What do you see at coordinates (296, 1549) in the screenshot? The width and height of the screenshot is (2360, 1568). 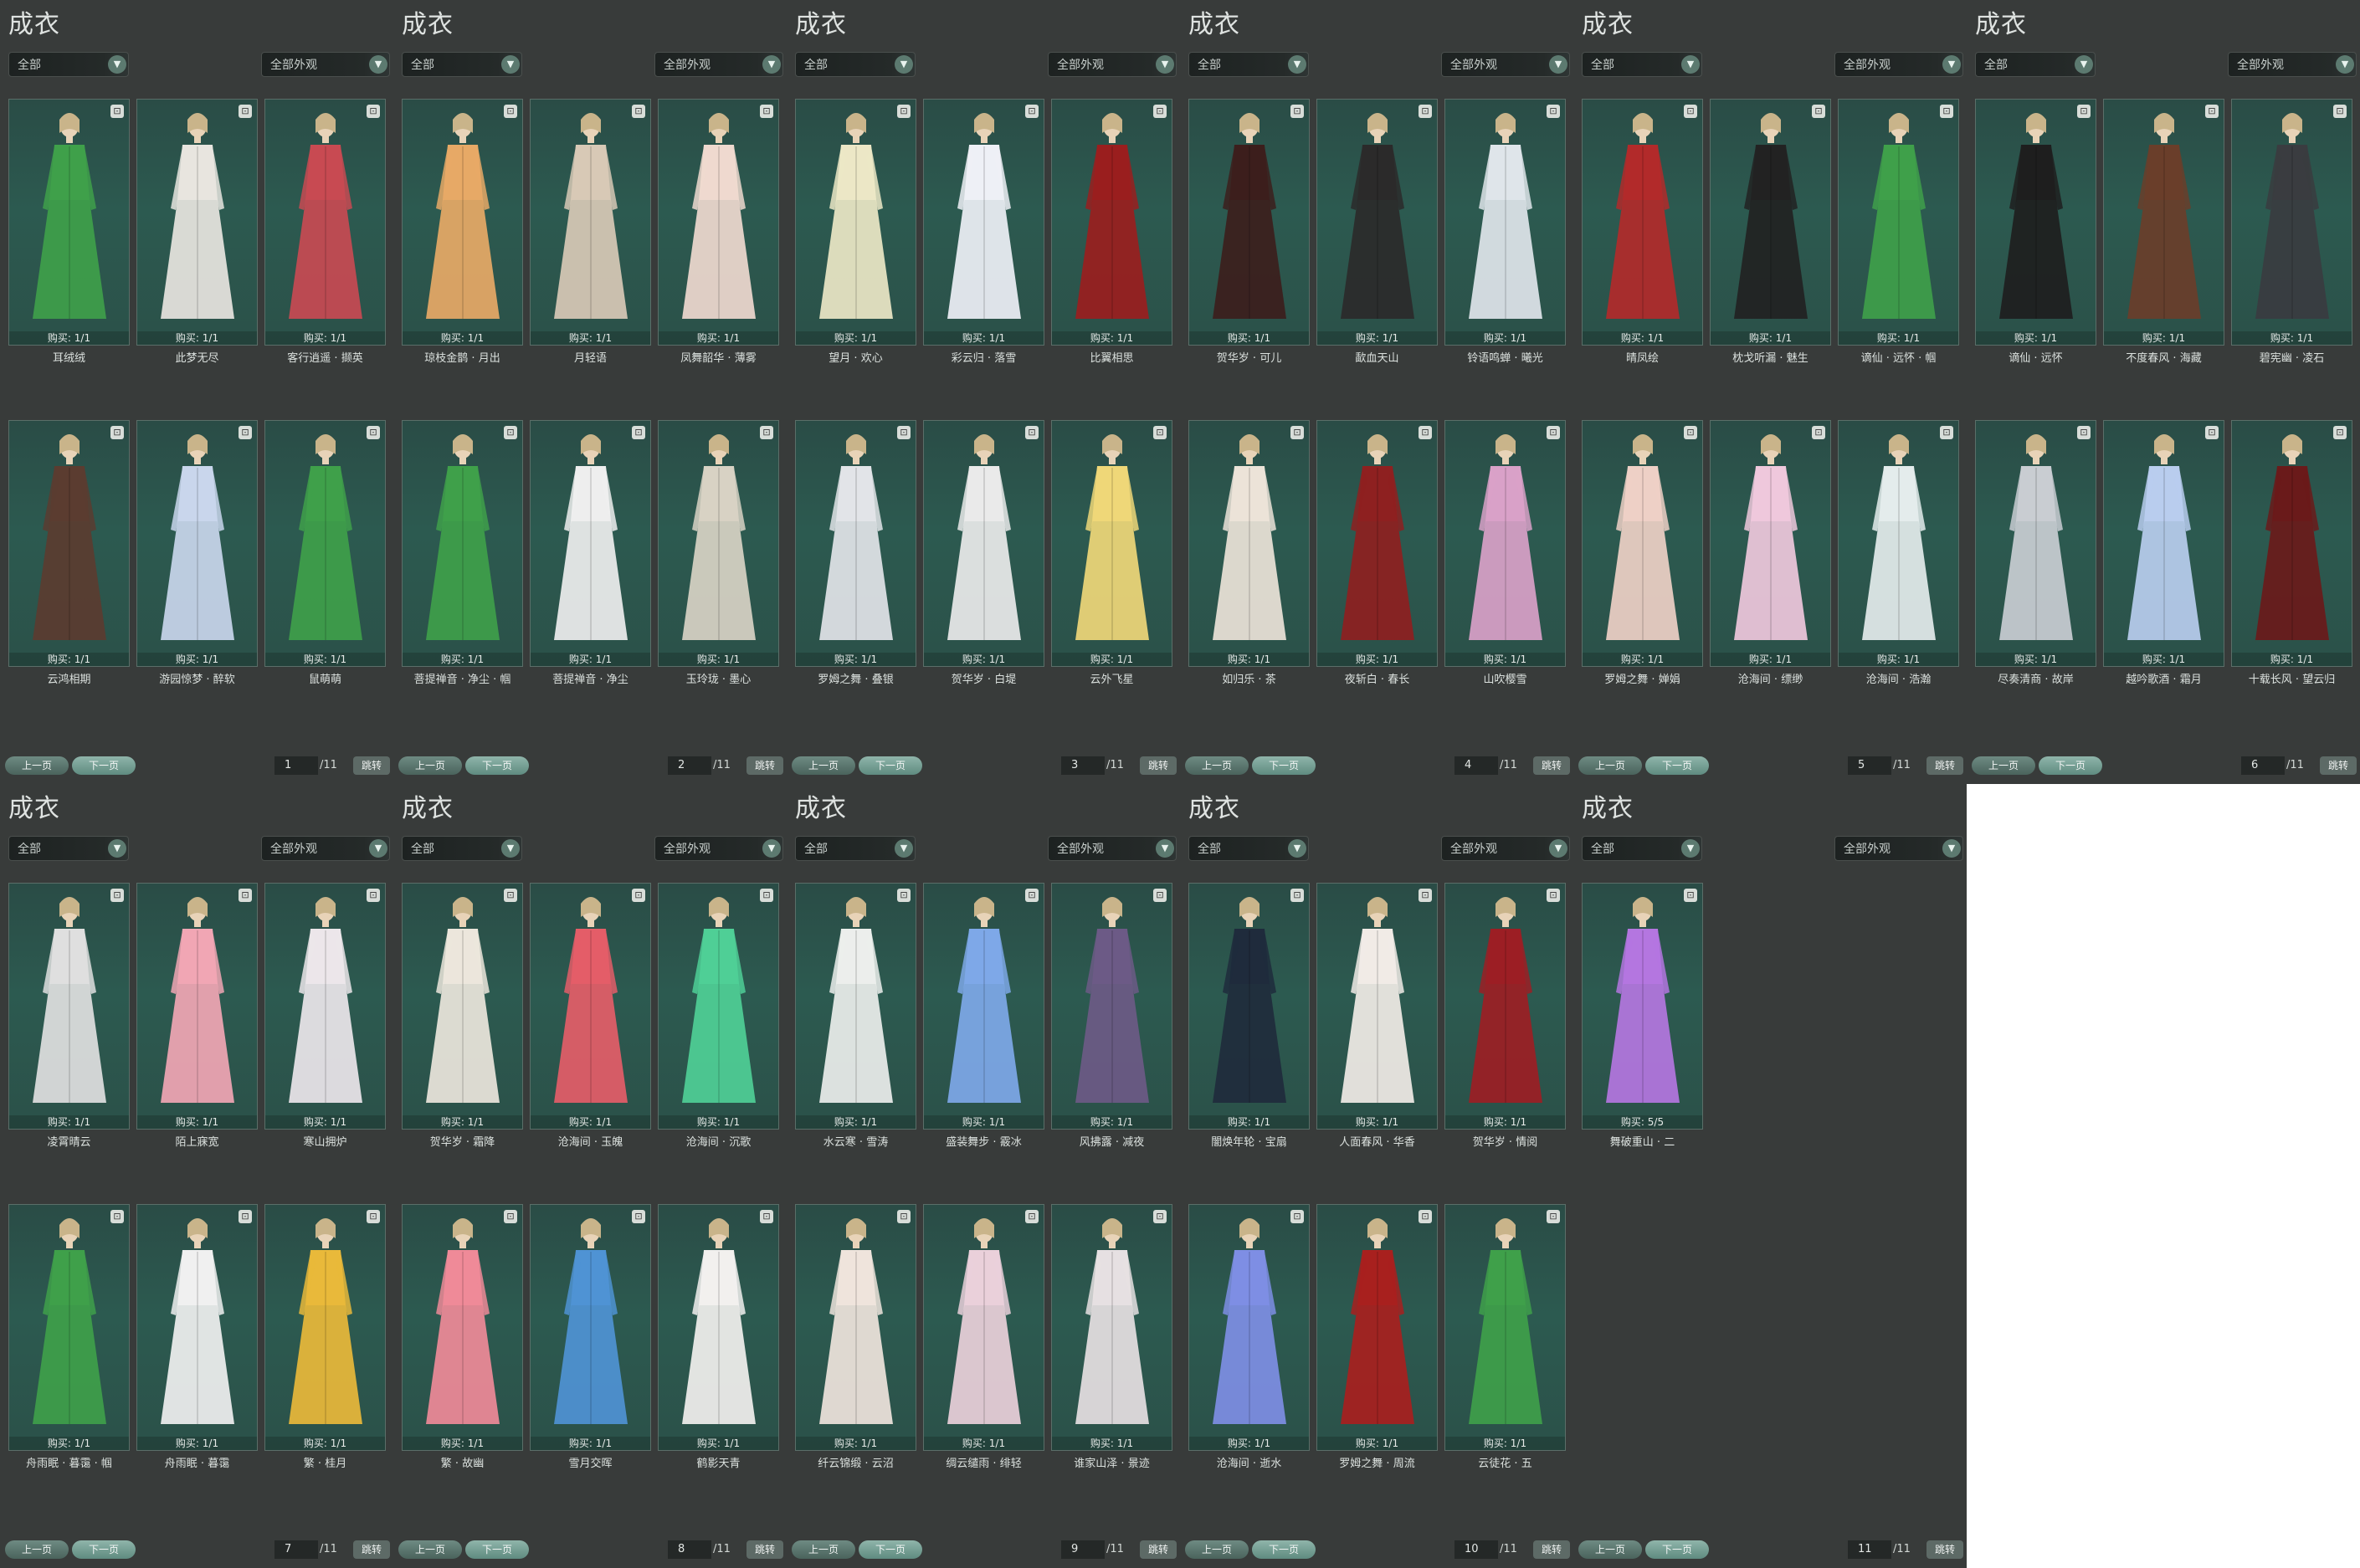 I see `page-number-input: 7` at bounding box center [296, 1549].